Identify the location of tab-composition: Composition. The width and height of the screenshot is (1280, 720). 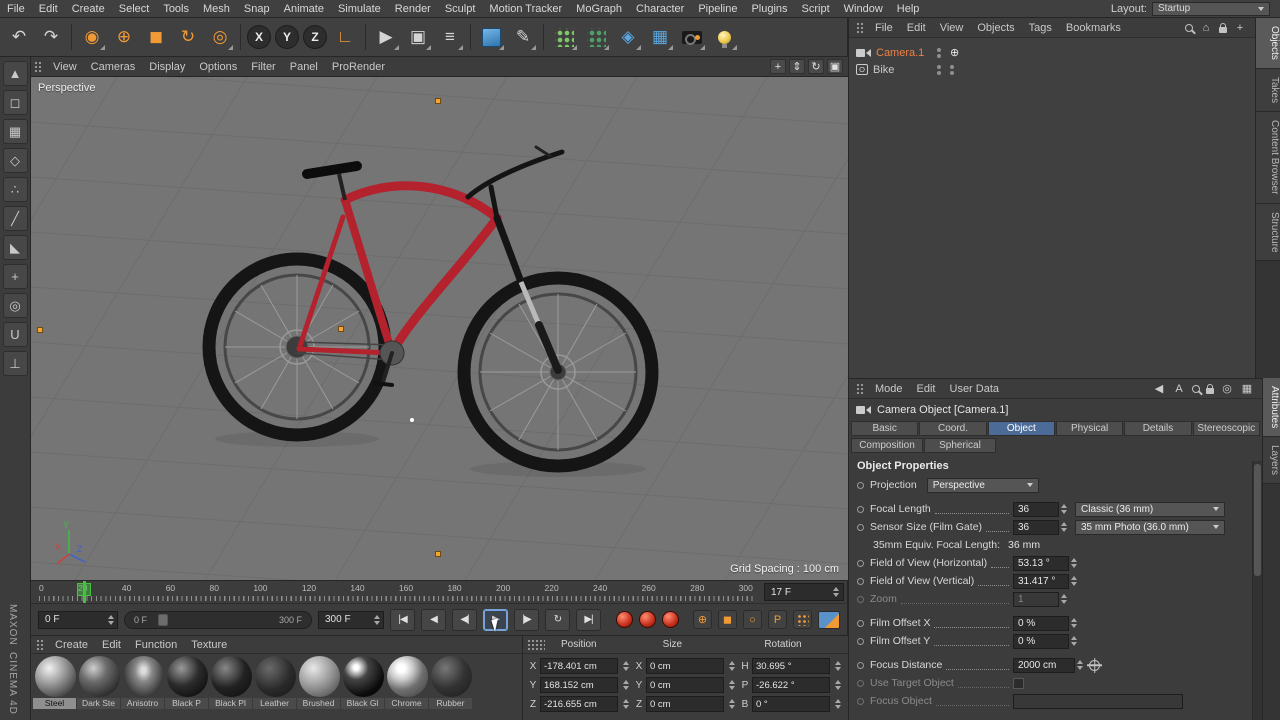
(887, 445).